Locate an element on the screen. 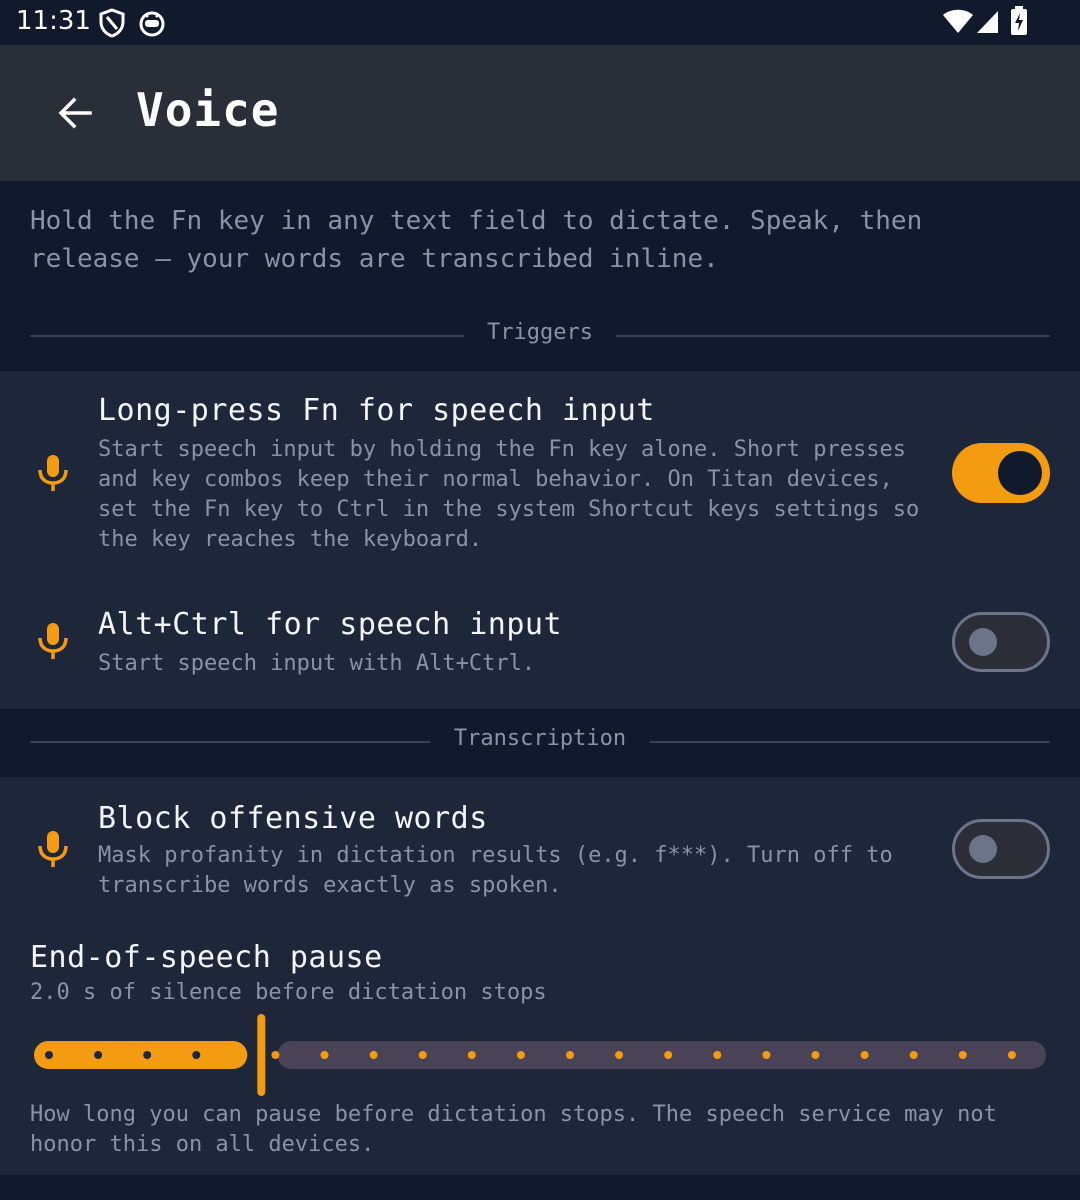 Image resolution: width=1080 pixels, height=1200 pixels. arrow-back-icon is located at coordinates (75, 113).